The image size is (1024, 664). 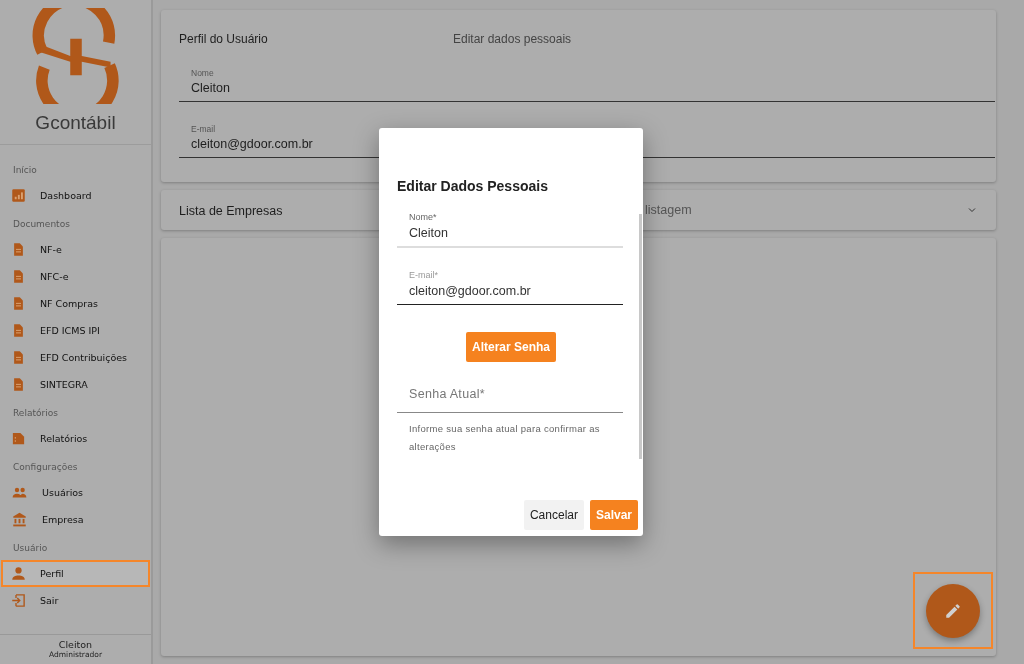 What do you see at coordinates (231, 211) in the screenshot?
I see `panel-title: Lista de Empresas` at bounding box center [231, 211].